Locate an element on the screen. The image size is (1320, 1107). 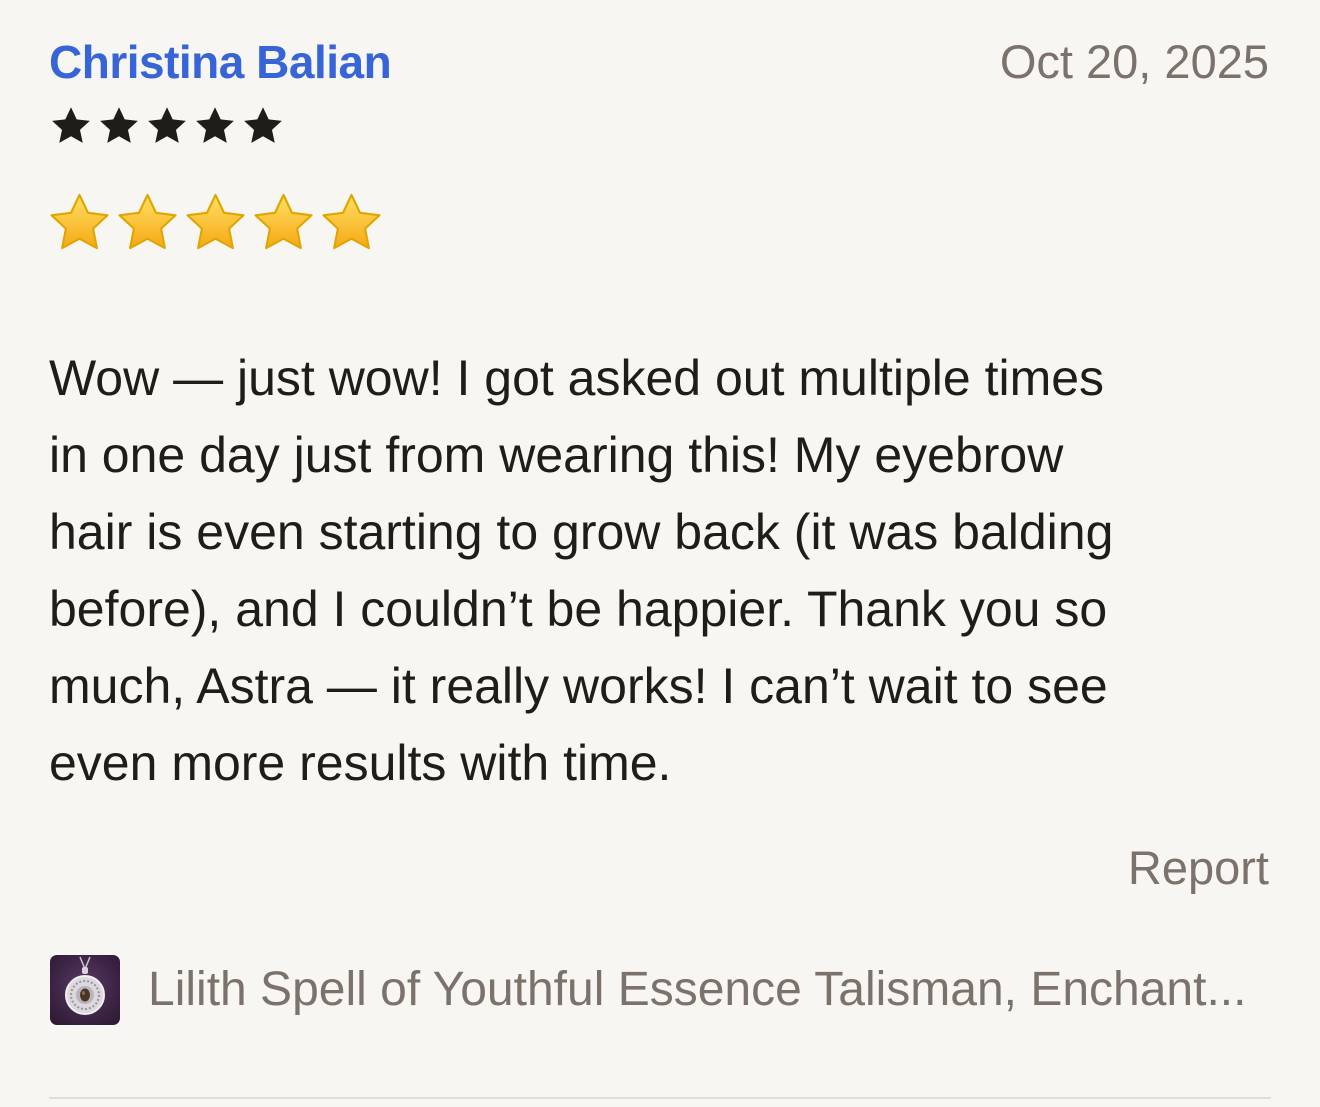
star-rating is located at coordinates (167, 126).